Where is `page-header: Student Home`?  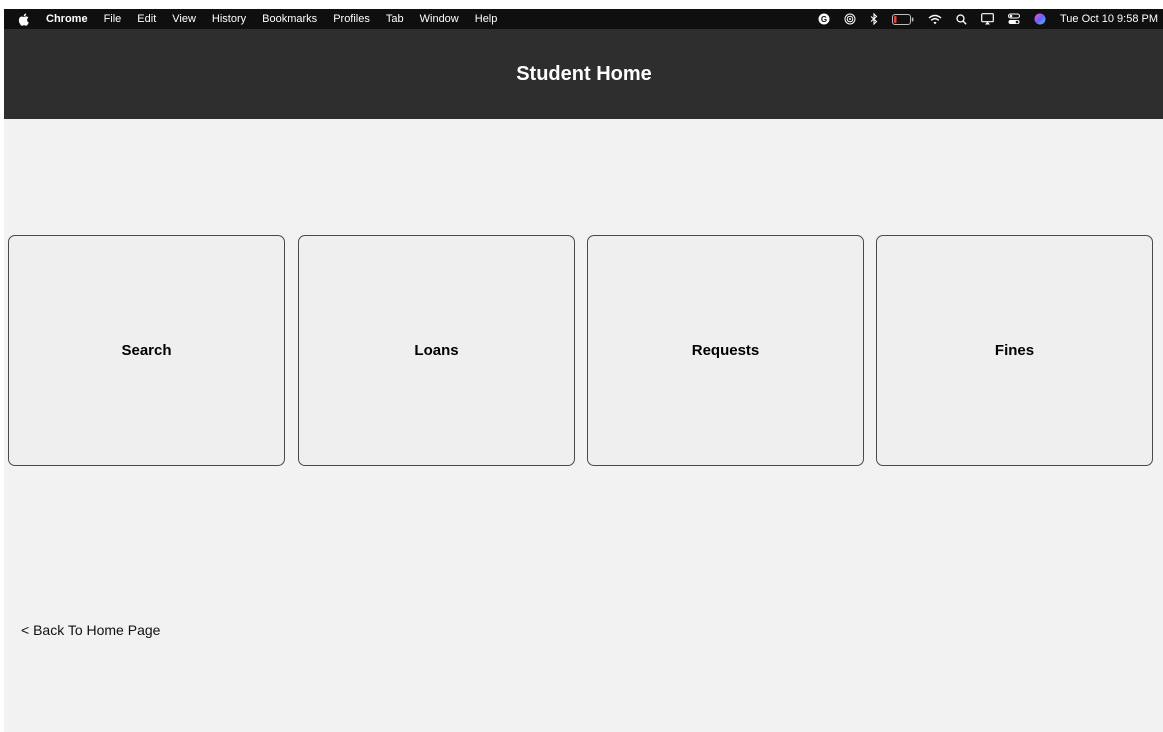
page-header: Student Home is located at coordinates (583, 74).